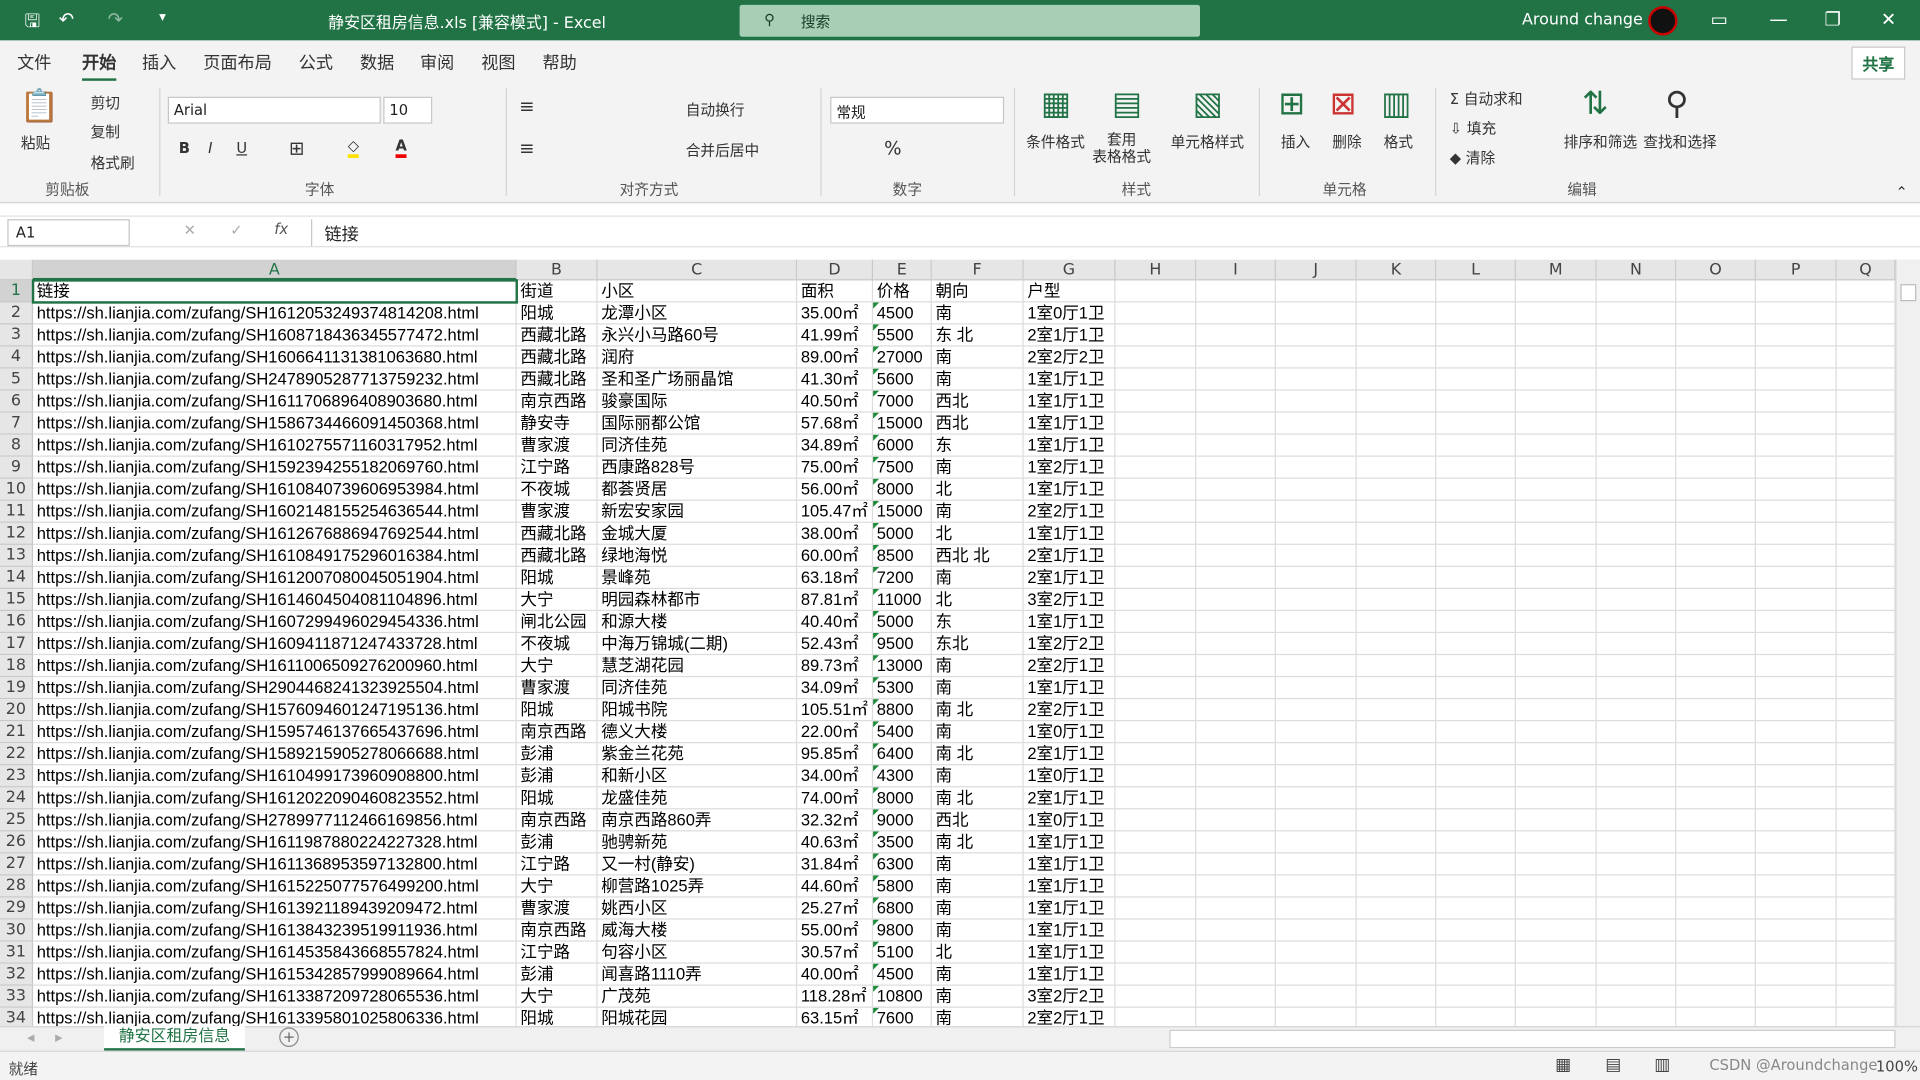 Image resolution: width=1920 pixels, height=1080 pixels. I want to click on underline-button: U, so click(241, 148).